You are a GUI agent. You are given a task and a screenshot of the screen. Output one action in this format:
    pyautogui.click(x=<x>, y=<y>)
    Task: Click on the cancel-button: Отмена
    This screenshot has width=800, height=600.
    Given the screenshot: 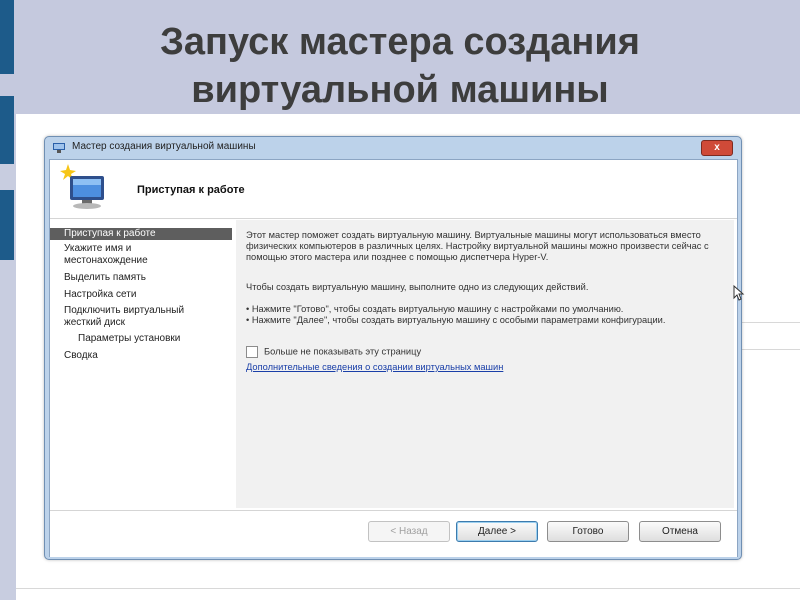 What is the action you would take?
    pyautogui.click(x=680, y=531)
    